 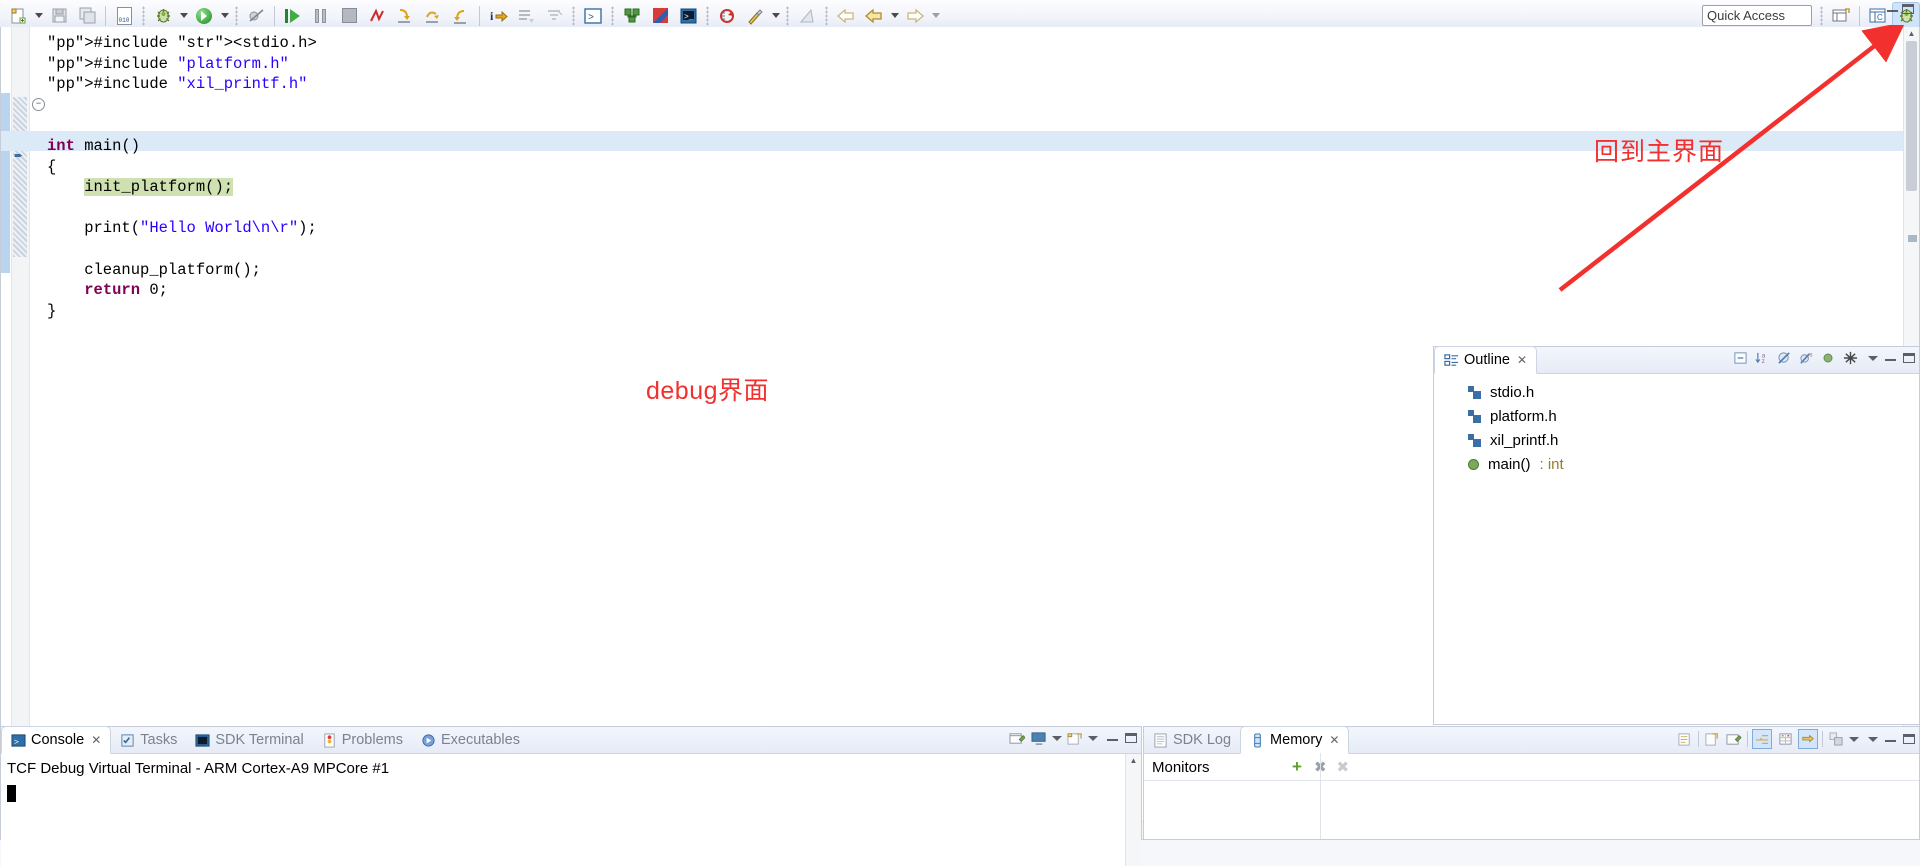 What do you see at coordinates (1911, 116) in the screenshot?
I see `editor-scroll-thumb` at bounding box center [1911, 116].